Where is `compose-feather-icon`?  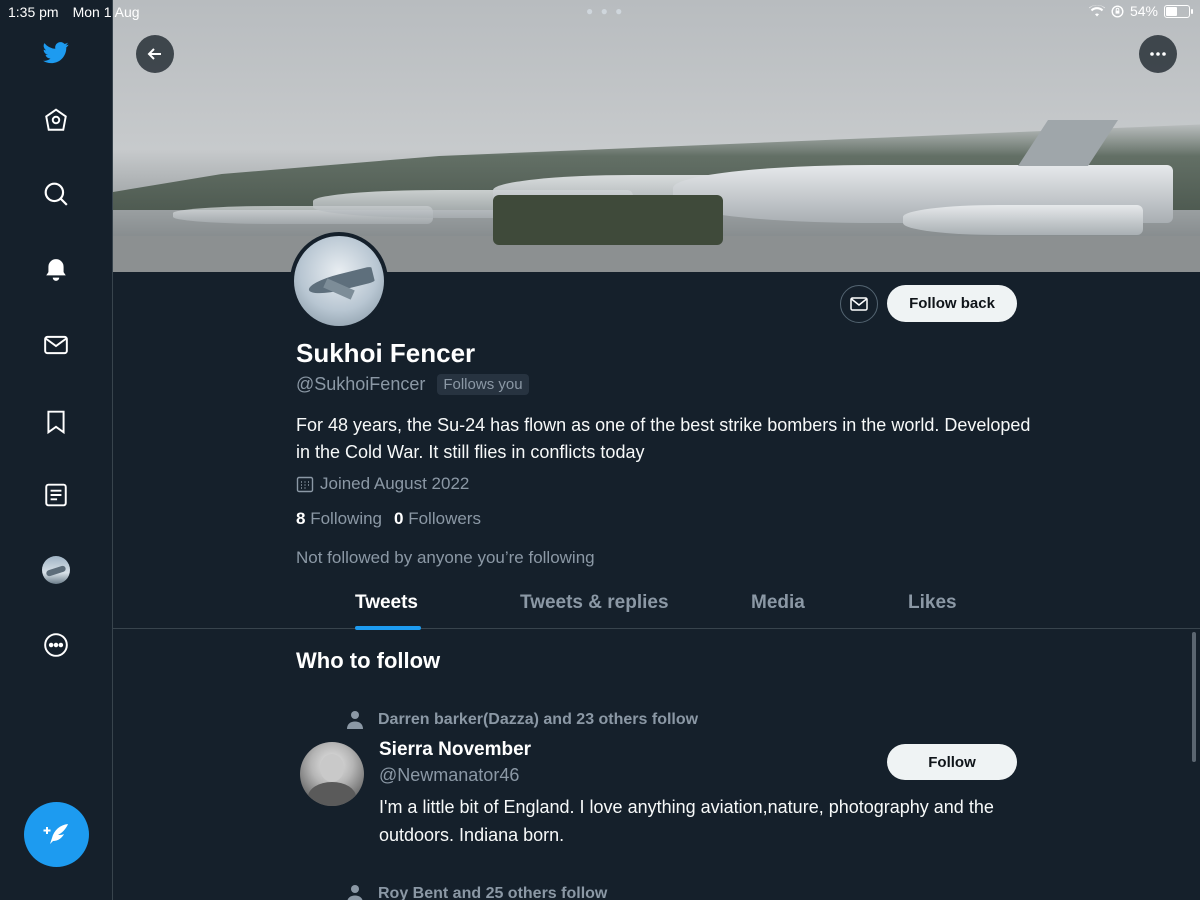 compose-feather-icon is located at coordinates (55, 833).